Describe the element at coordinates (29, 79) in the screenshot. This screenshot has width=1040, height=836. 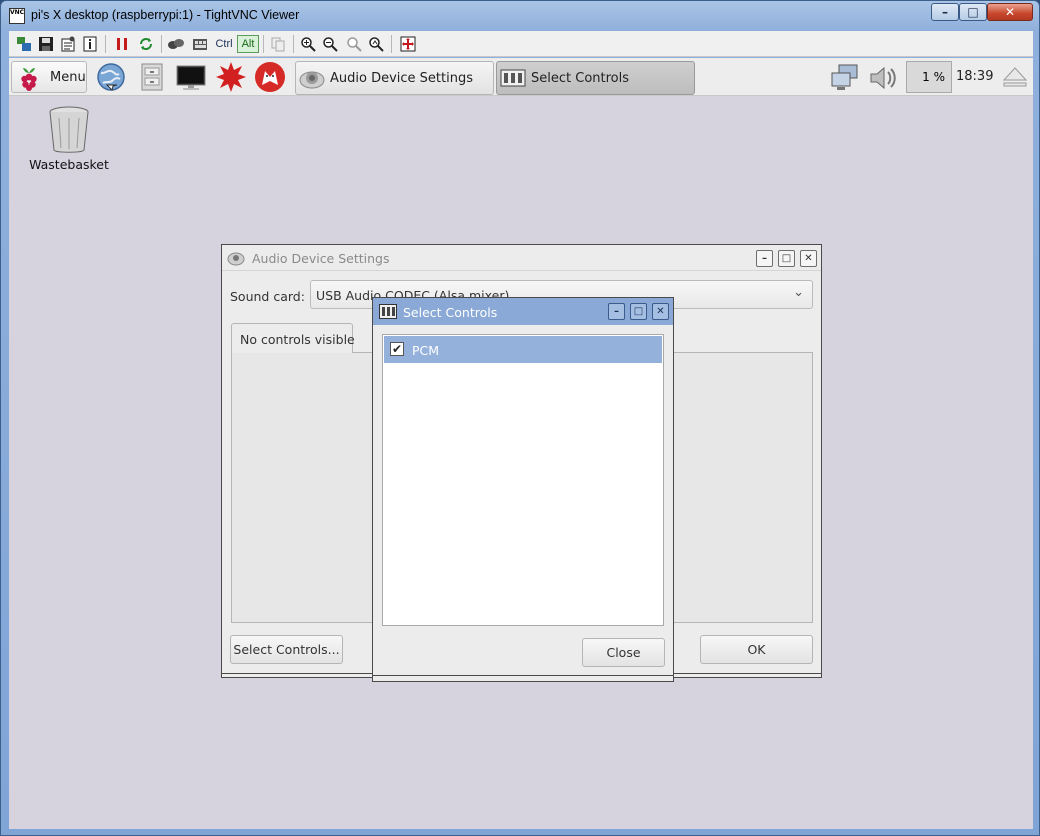
I see `raspberry-pi-icon` at that location.